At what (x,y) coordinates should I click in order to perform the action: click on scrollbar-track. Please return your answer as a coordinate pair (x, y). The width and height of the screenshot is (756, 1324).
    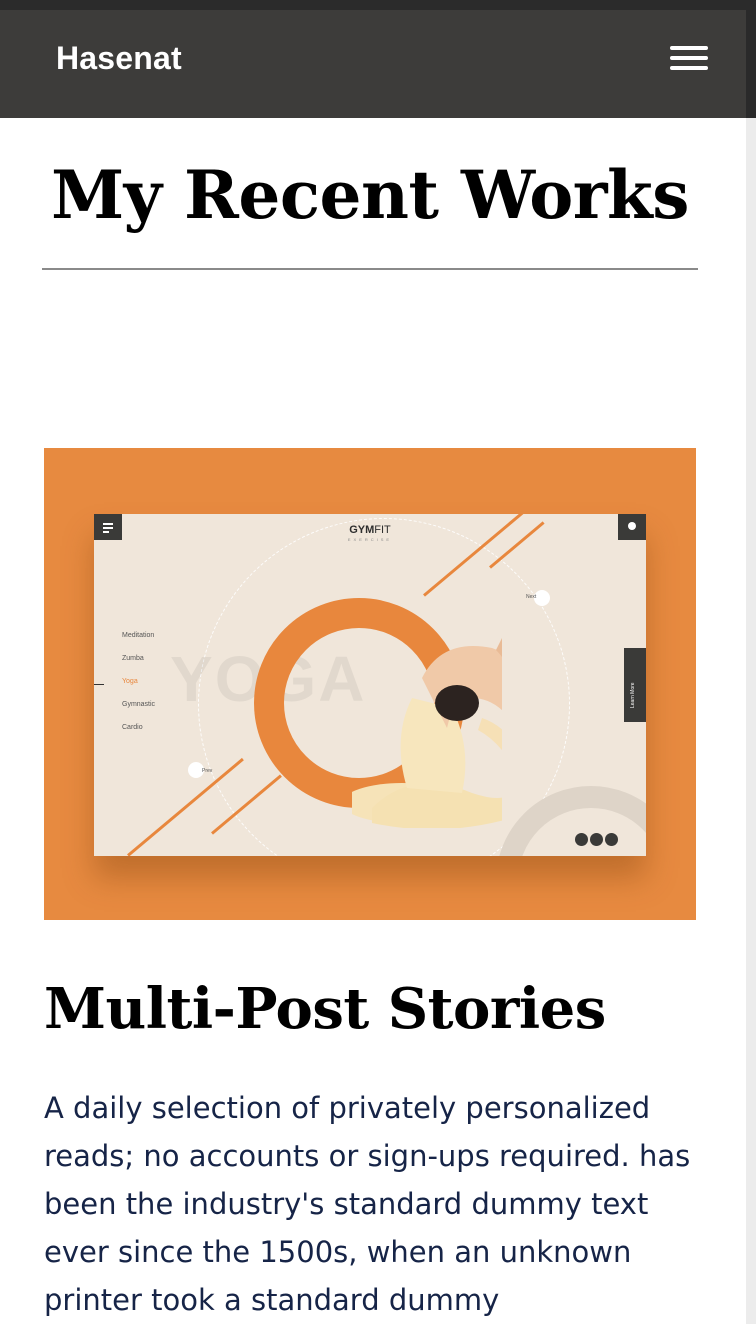
    Looking at the image, I should click on (751, 721).